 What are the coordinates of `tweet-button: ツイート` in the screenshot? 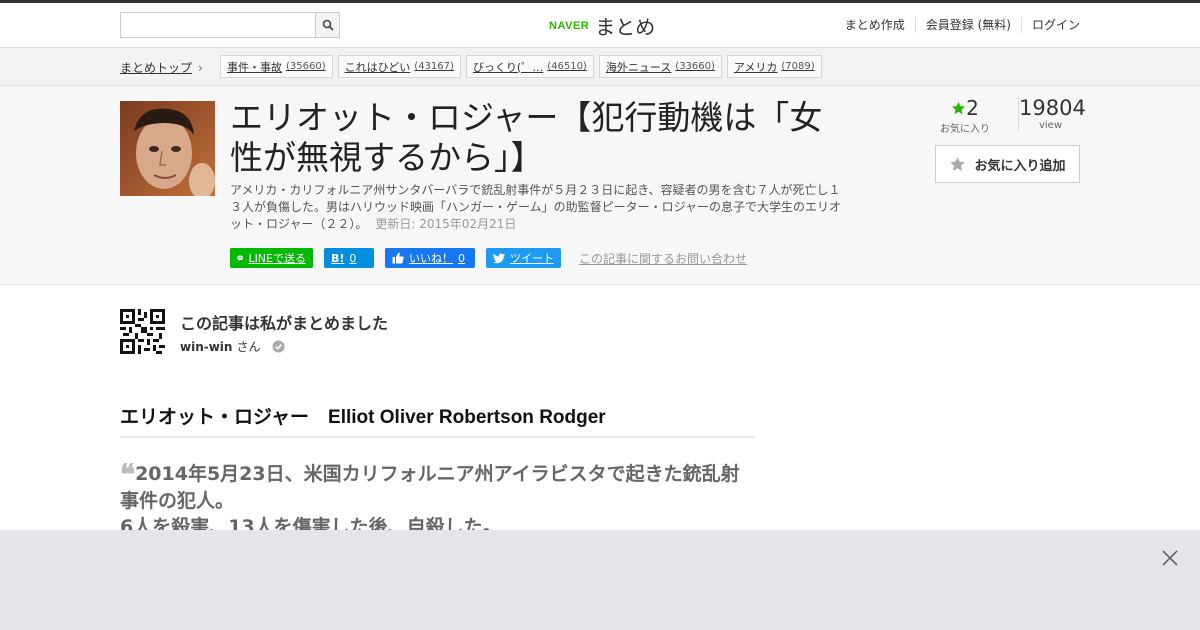 It's located at (523, 258).